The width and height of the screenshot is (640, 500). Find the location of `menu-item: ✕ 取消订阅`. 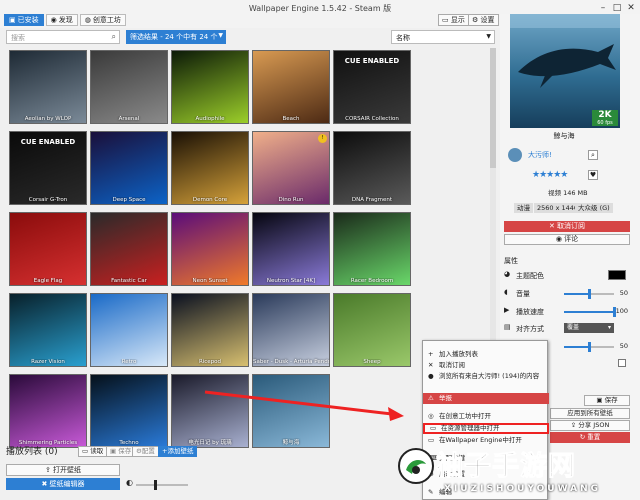

menu-item: ✕ 取消订阅 is located at coordinates (486, 365).